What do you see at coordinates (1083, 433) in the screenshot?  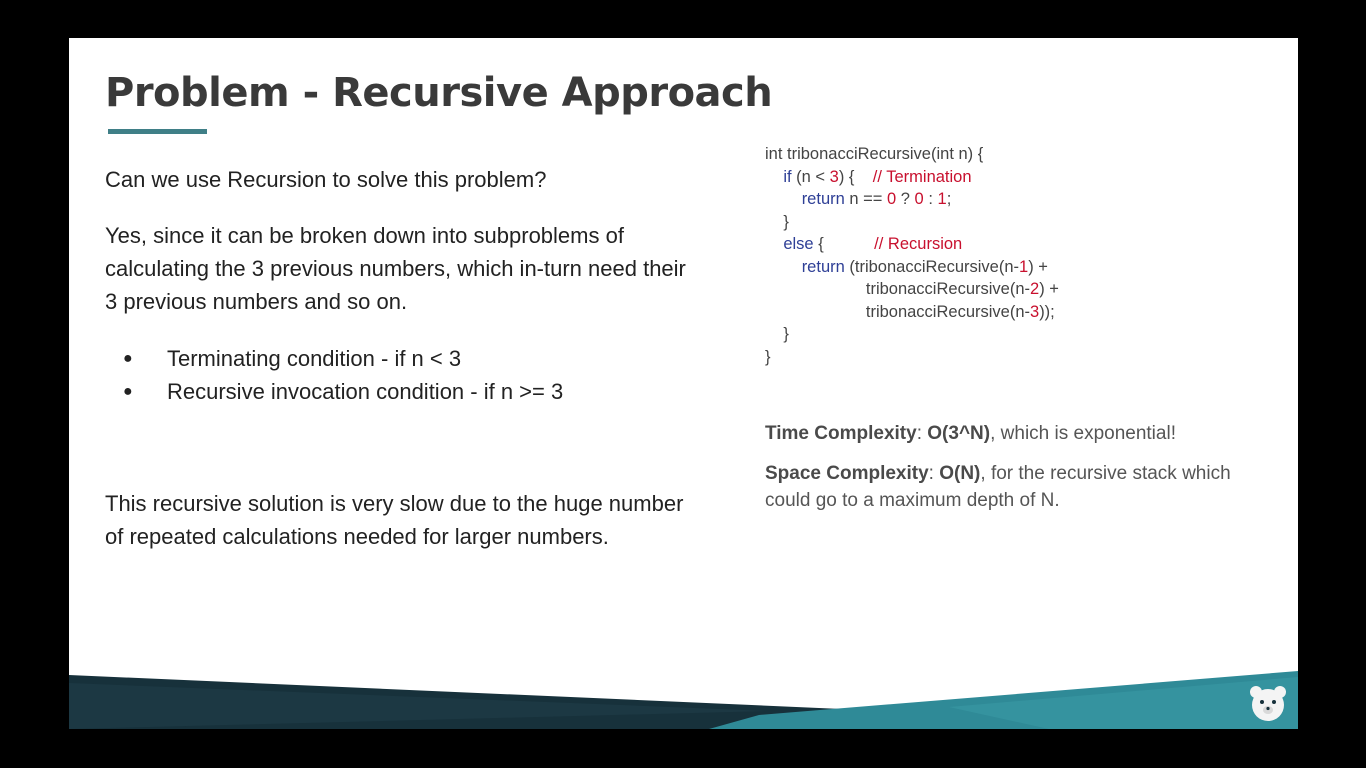 I see `time-complexity-note: , which is exponential!` at bounding box center [1083, 433].